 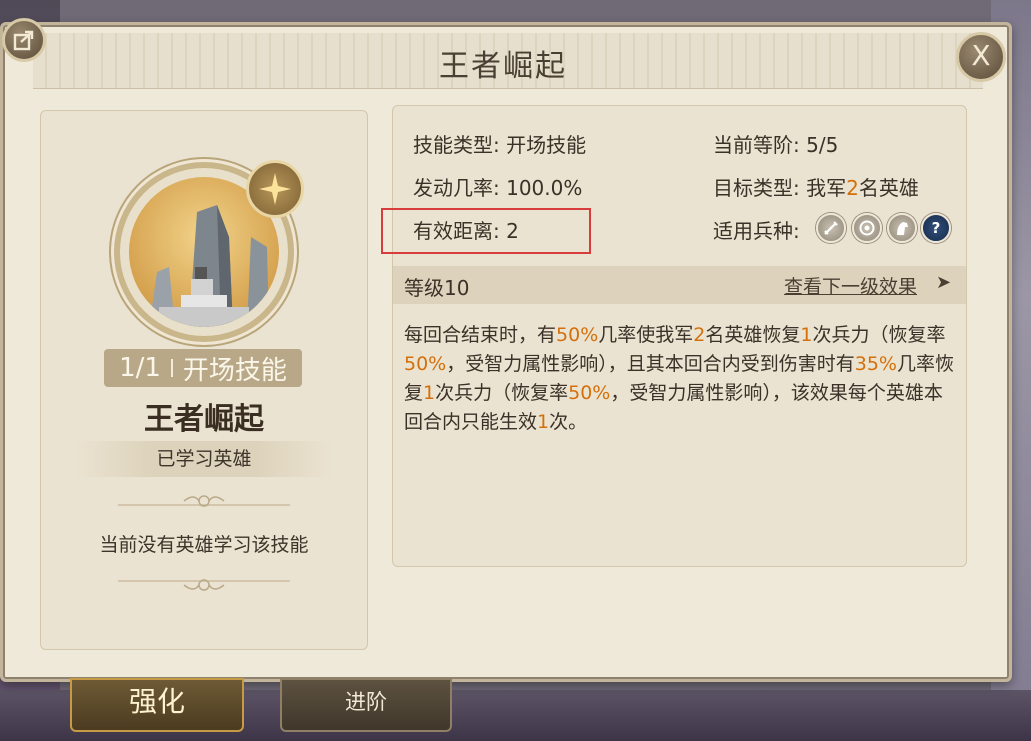 What do you see at coordinates (546, 145) in the screenshot?
I see `skill-type-value: 开场技能` at bounding box center [546, 145].